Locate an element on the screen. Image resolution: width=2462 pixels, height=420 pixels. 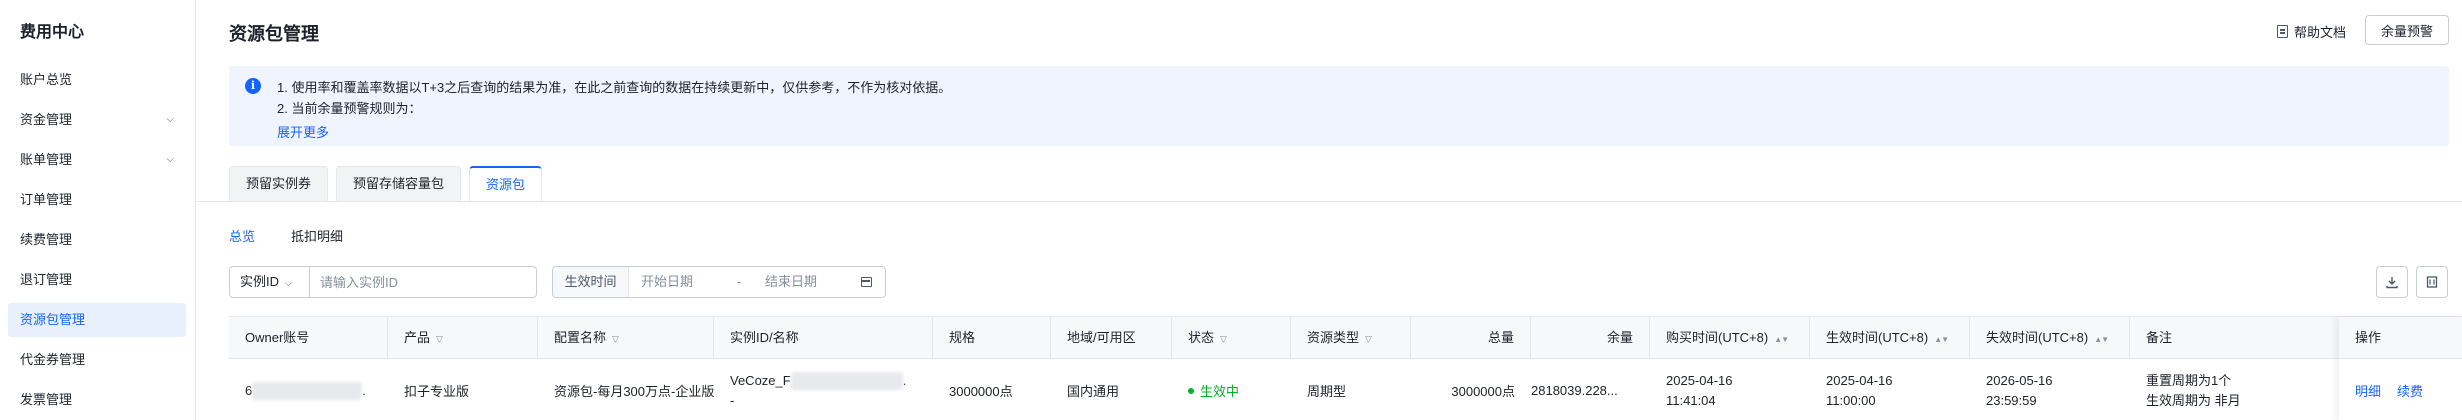
column-header-remaining: 余量 is located at coordinates (1590, 338).